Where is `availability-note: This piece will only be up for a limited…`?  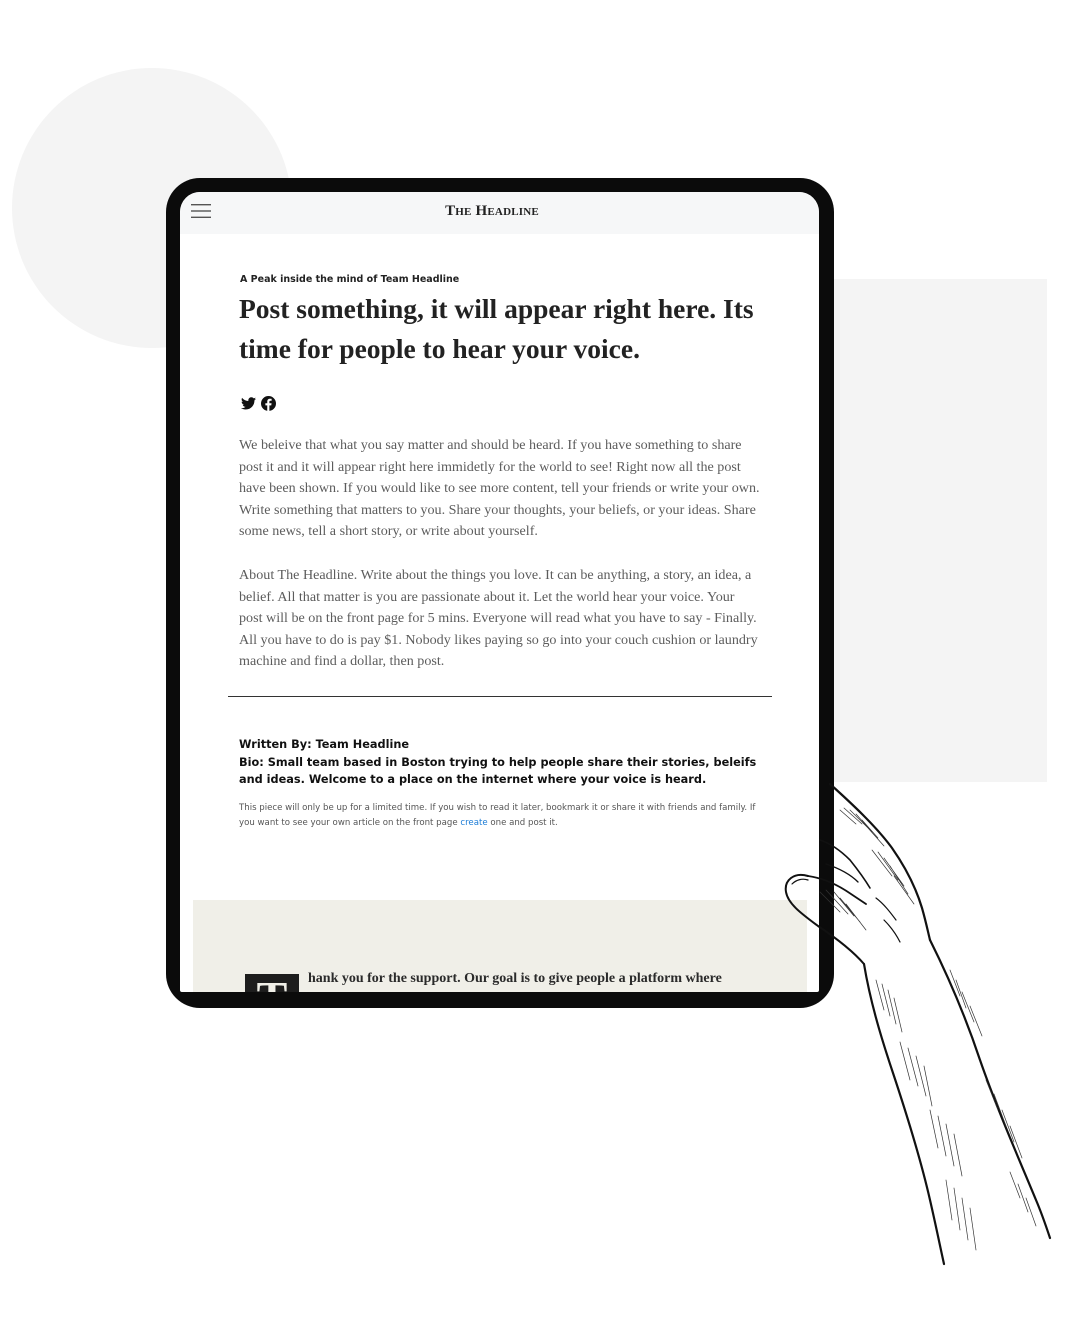 availability-note: This piece will only be up for a limited… is located at coordinates (504, 816).